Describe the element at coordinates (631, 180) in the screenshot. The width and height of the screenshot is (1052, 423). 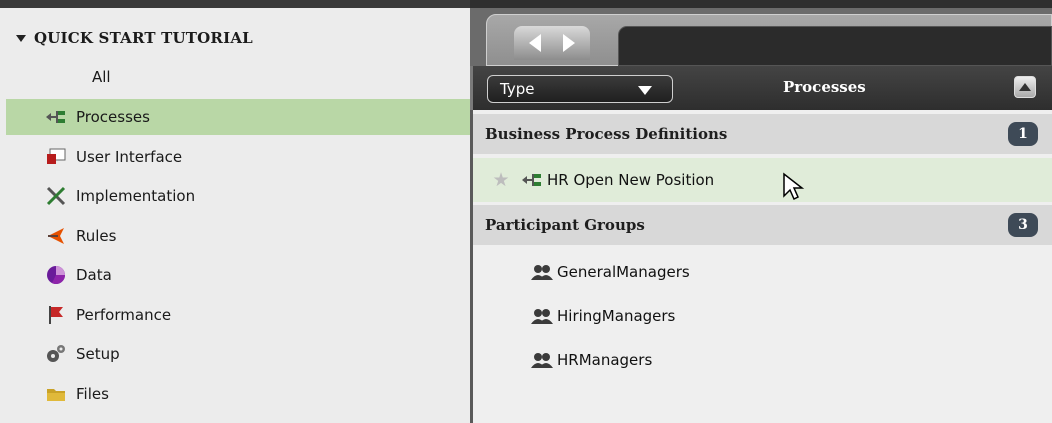
I see `list-item-label: HR Open New Position` at that location.